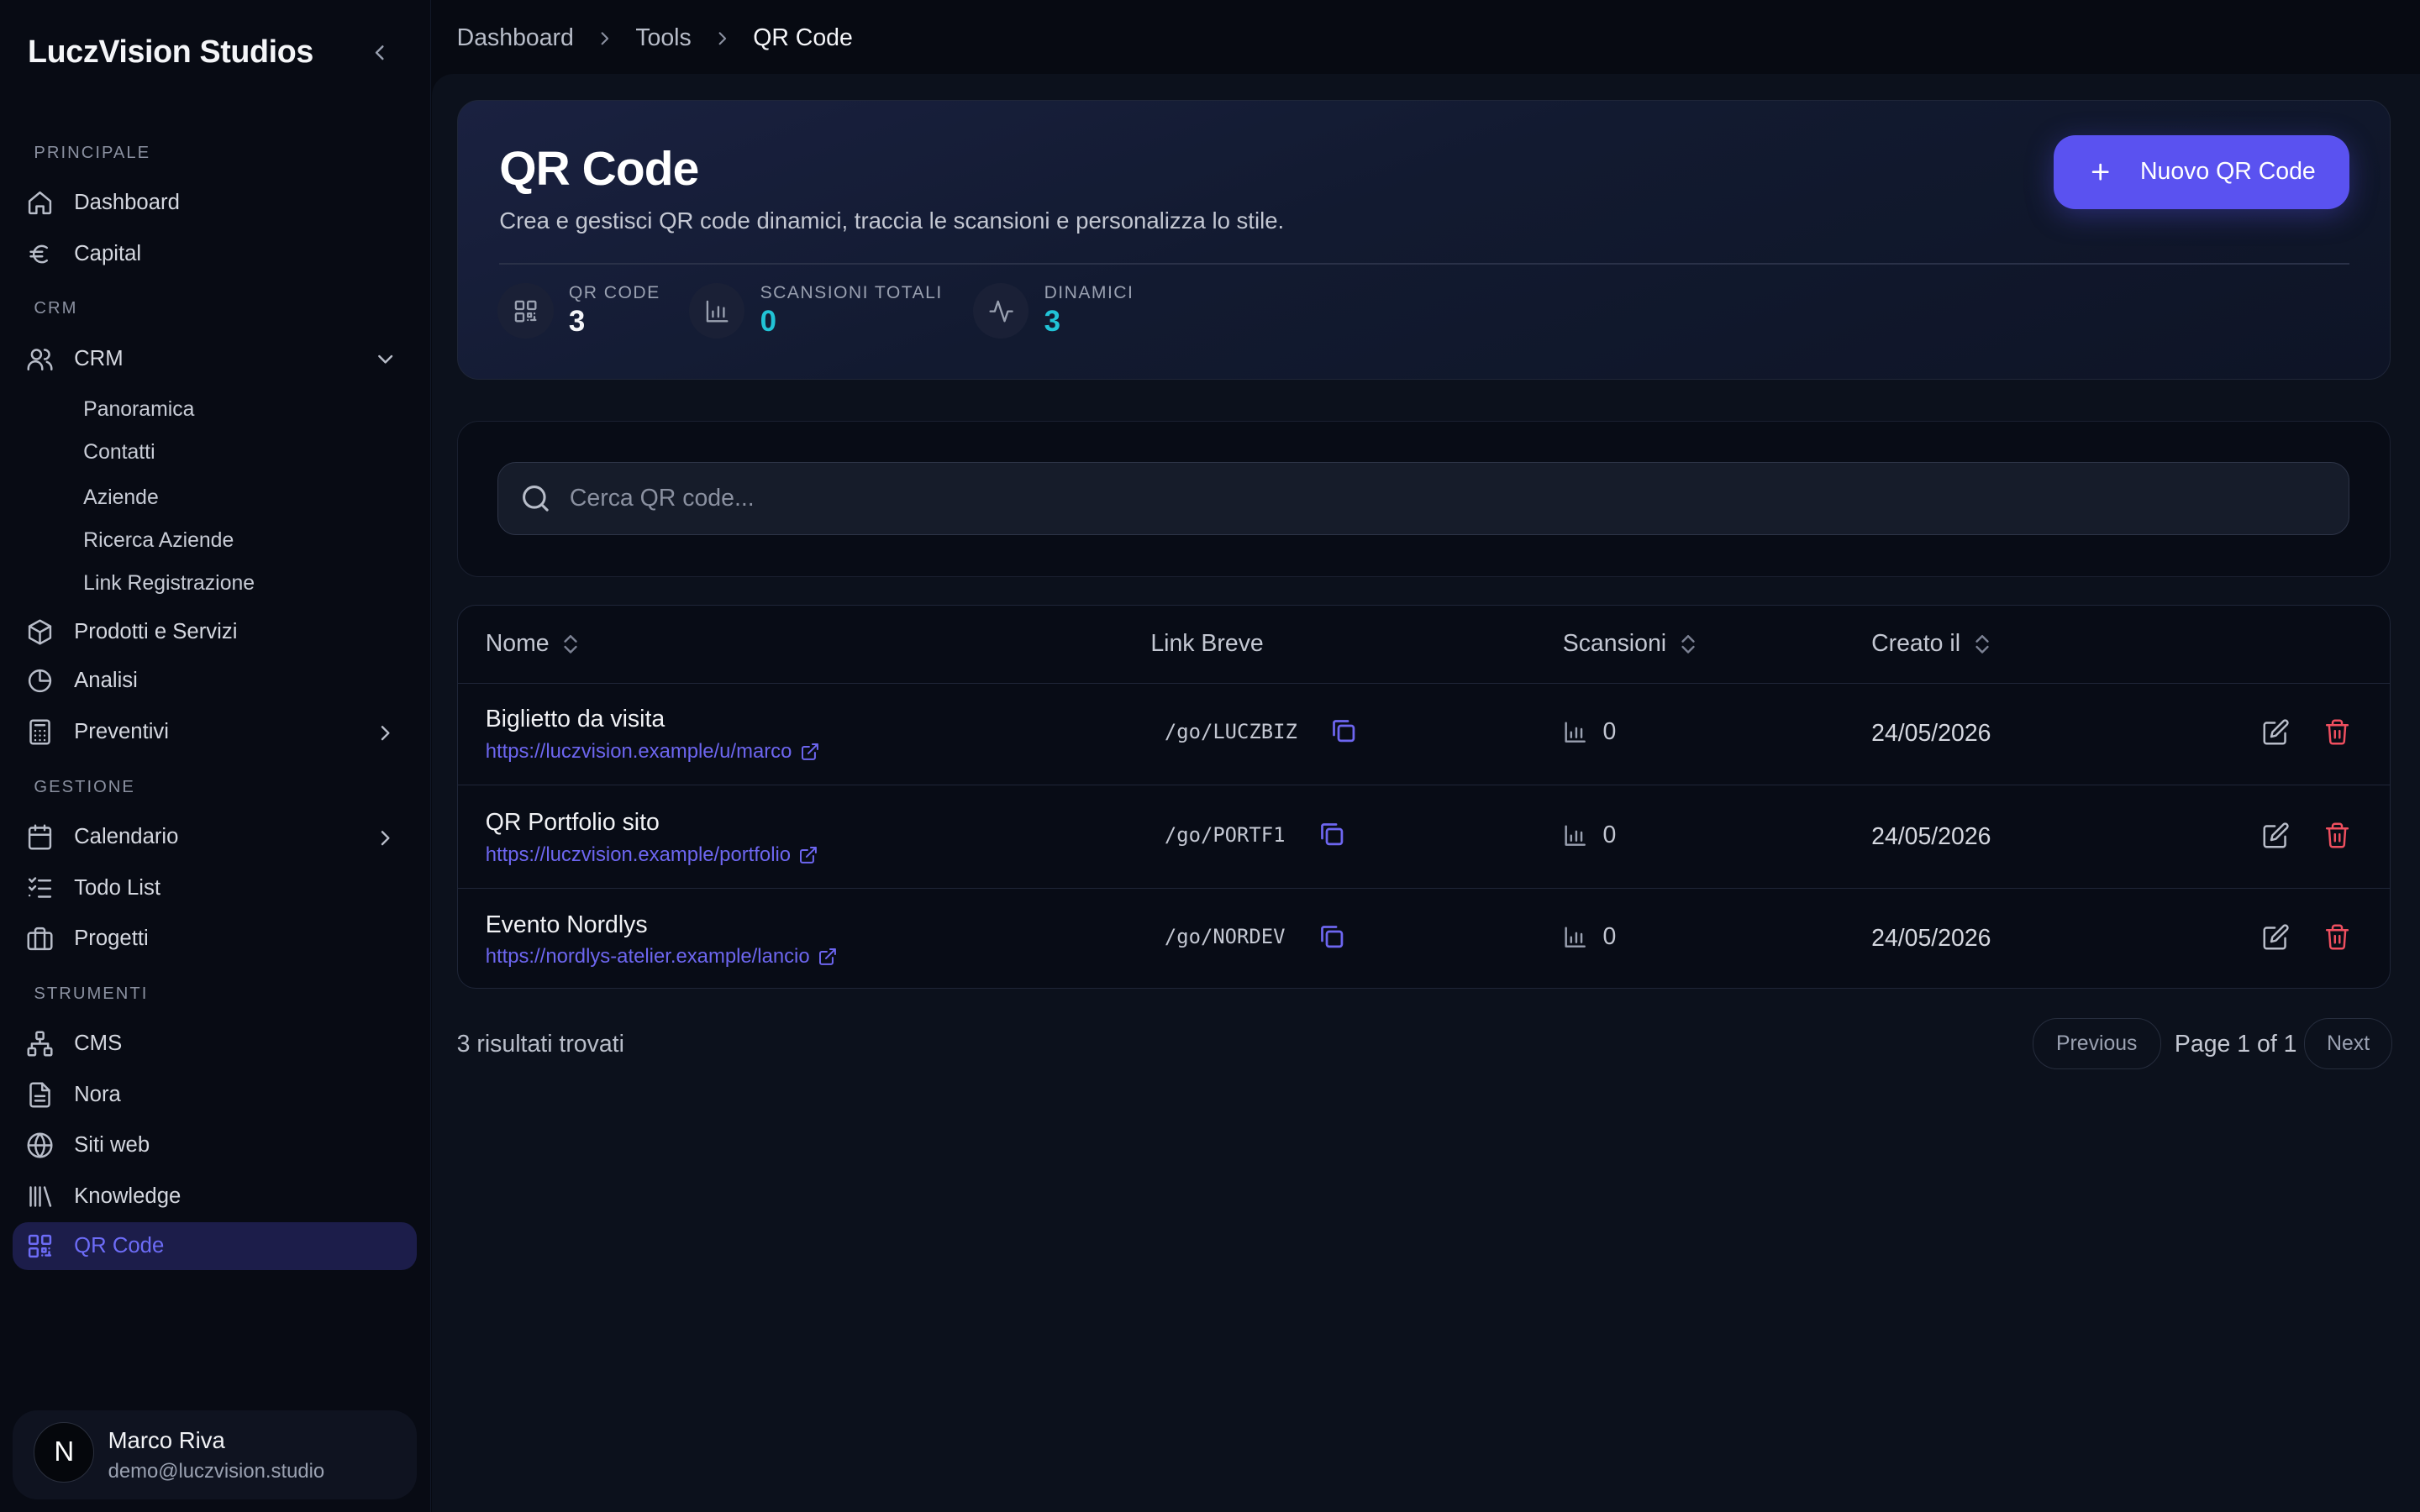 The height and width of the screenshot is (1512, 2420). I want to click on sidebar-item-label: Calendario, so click(127, 836).